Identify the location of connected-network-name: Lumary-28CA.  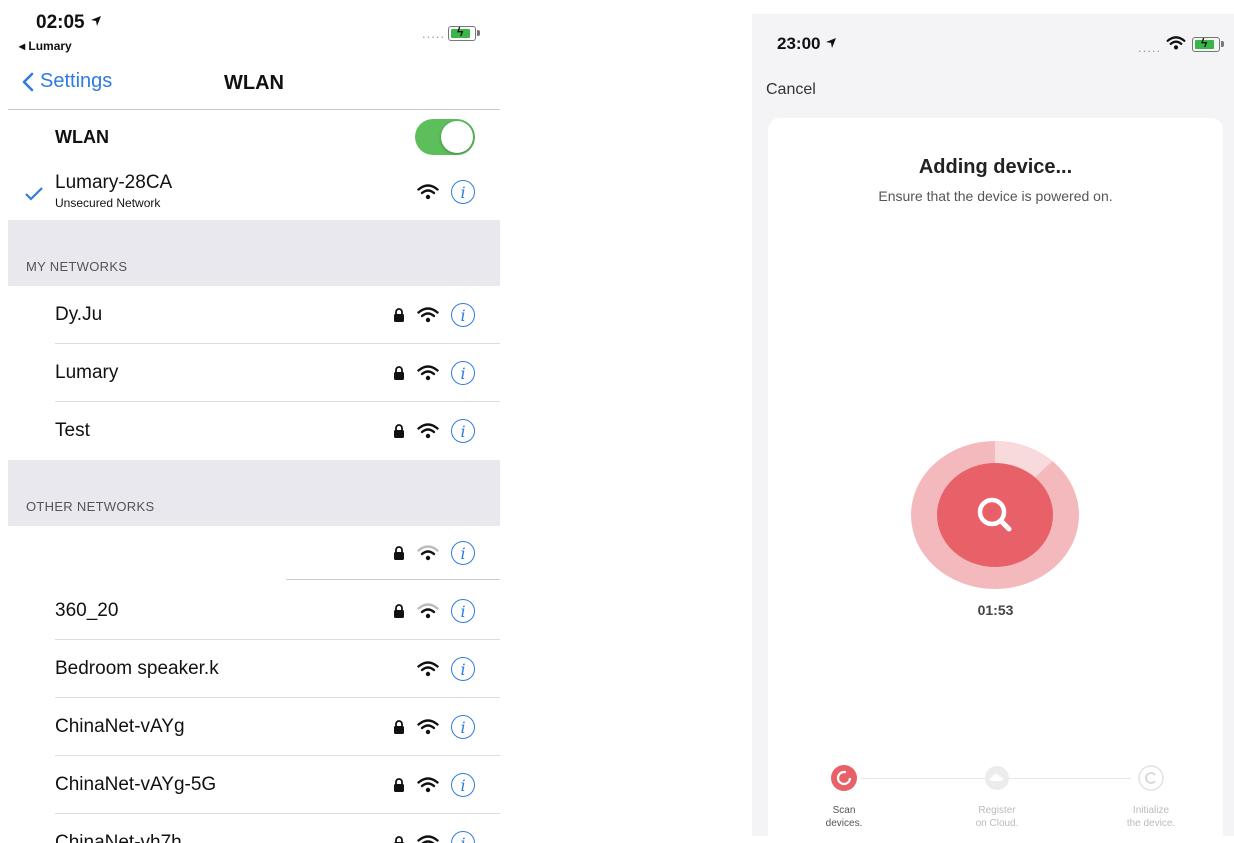
(114, 182).